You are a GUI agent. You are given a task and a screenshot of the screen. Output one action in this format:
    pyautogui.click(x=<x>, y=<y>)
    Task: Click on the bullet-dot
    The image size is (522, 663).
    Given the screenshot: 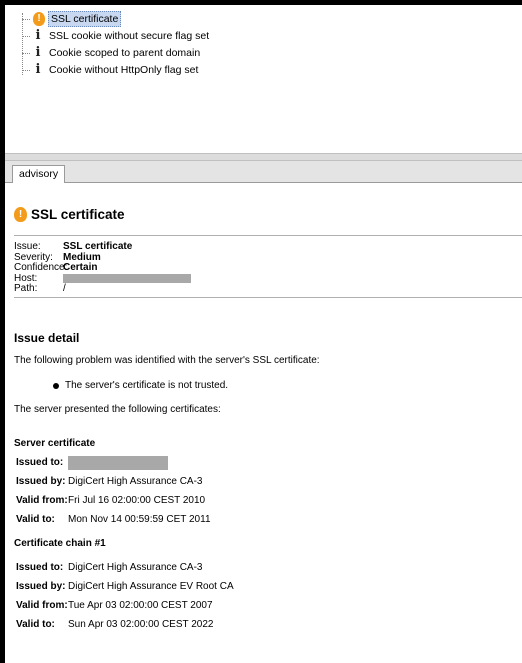 What is the action you would take?
    pyautogui.click(x=56, y=386)
    